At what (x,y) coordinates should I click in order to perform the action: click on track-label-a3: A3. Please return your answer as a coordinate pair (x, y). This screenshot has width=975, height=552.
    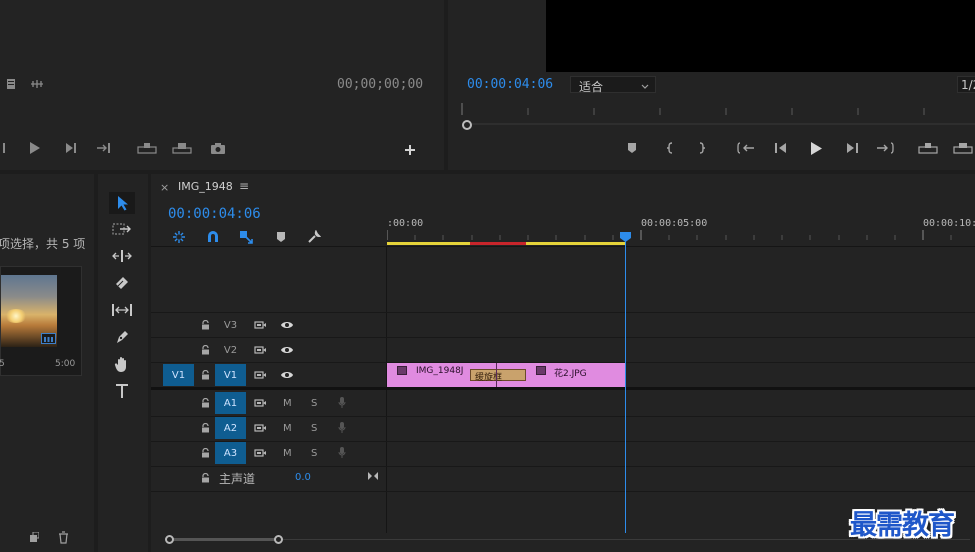
    Looking at the image, I should click on (230, 453).